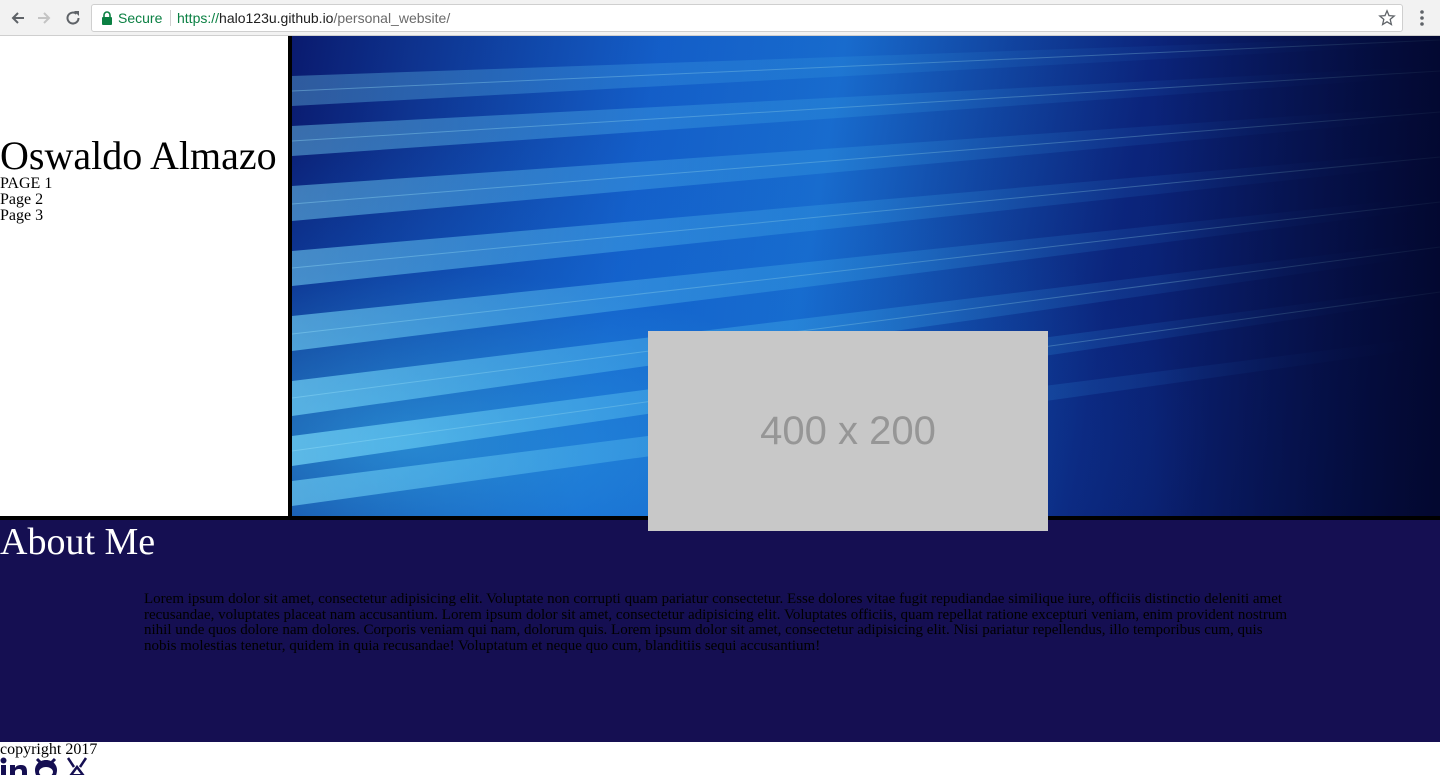 The height and width of the screenshot is (775, 1440). What do you see at coordinates (107, 18) in the screenshot?
I see `lock-icon` at bounding box center [107, 18].